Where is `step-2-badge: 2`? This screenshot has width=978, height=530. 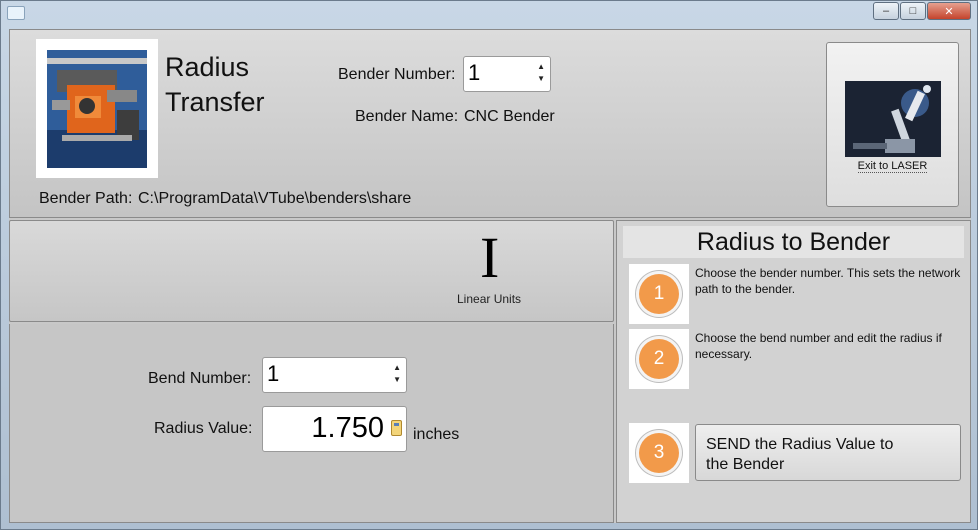
step-2-badge: 2 is located at coordinates (659, 359).